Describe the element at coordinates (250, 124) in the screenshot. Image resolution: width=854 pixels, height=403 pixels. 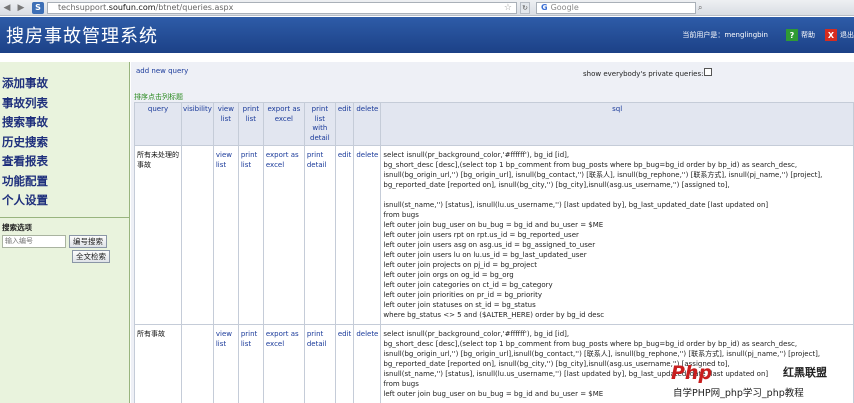
I see `column-header-print-list: print list` at that location.